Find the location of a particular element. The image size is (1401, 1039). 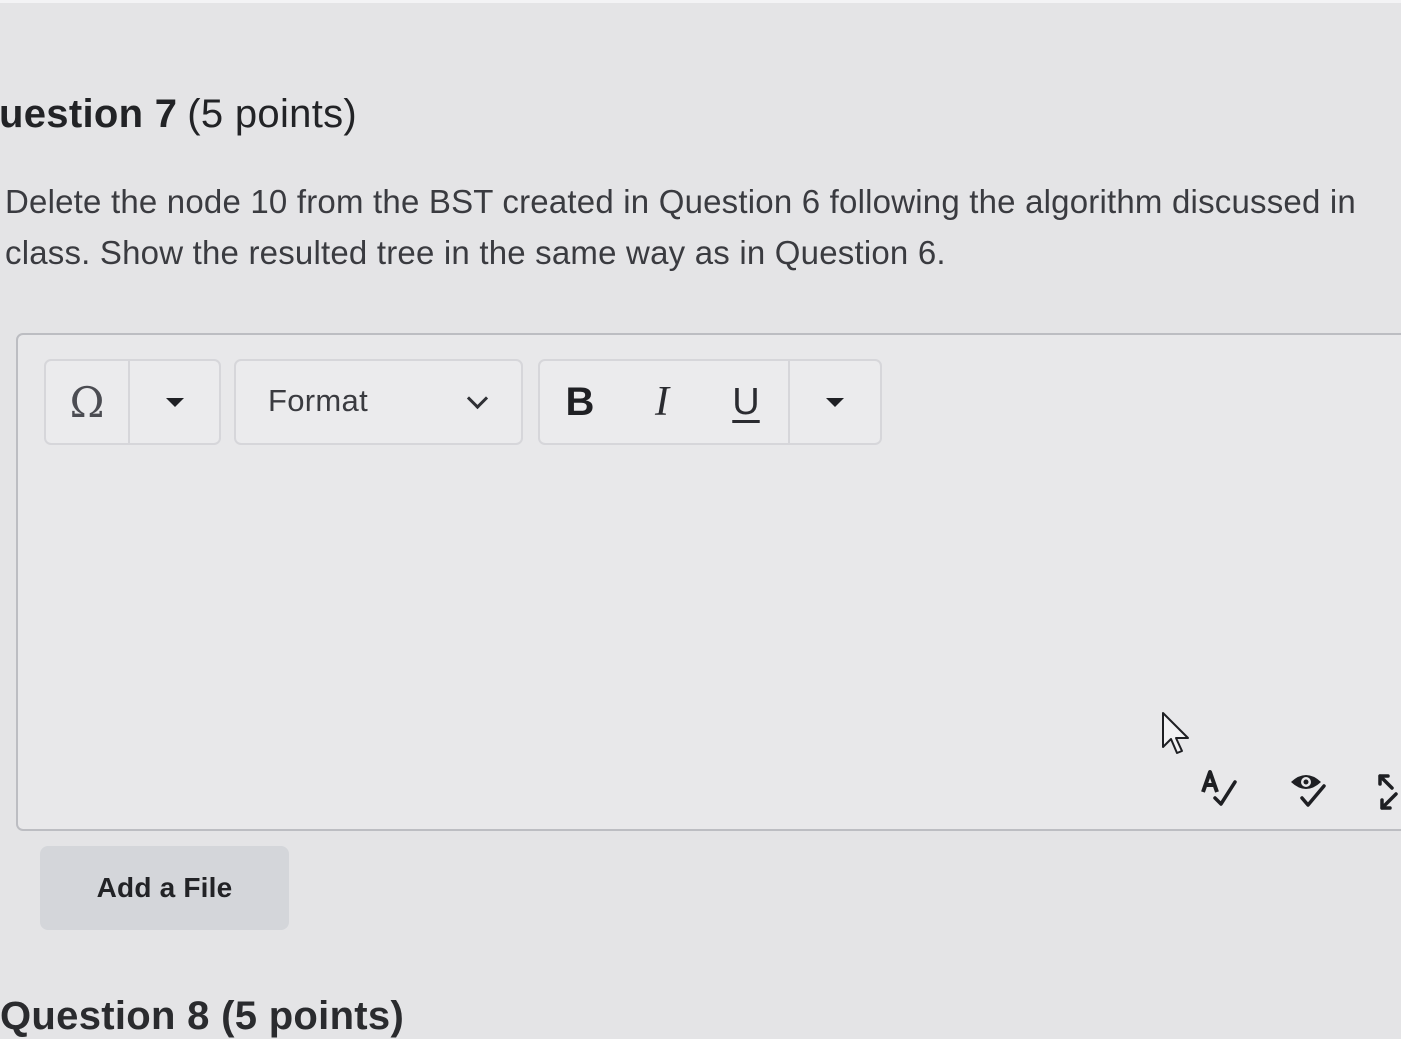

top-border is located at coordinates (700, 1).